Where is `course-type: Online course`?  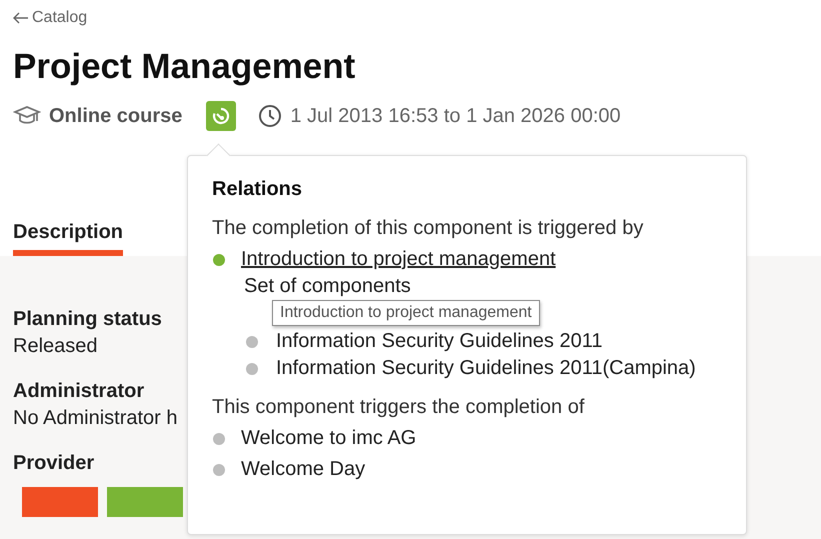 course-type: Online course is located at coordinates (115, 116).